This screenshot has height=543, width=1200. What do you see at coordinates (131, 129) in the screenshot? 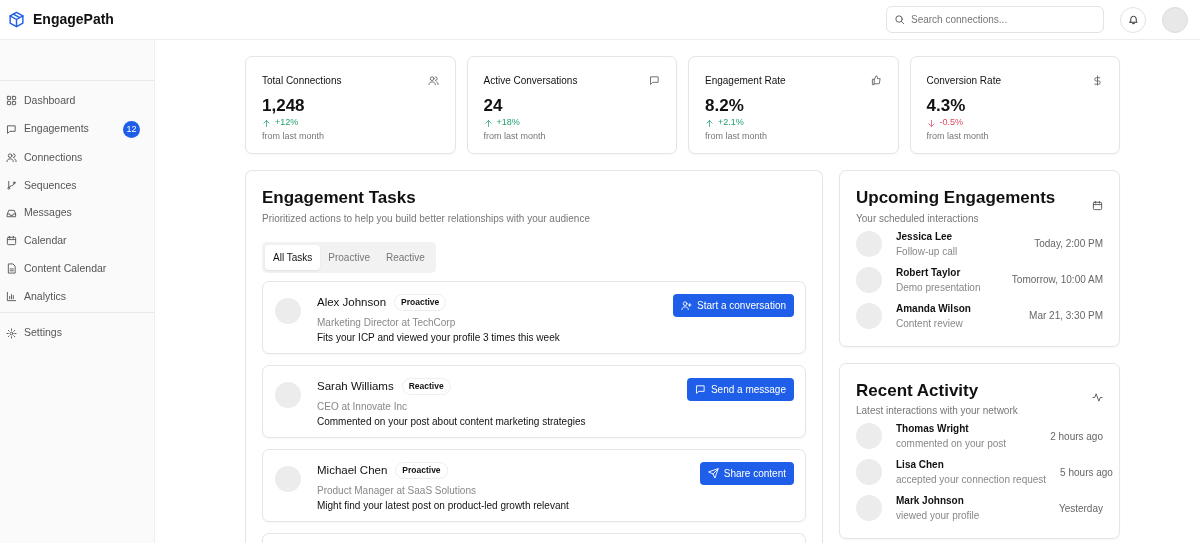
I see `count-badge: 12` at bounding box center [131, 129].